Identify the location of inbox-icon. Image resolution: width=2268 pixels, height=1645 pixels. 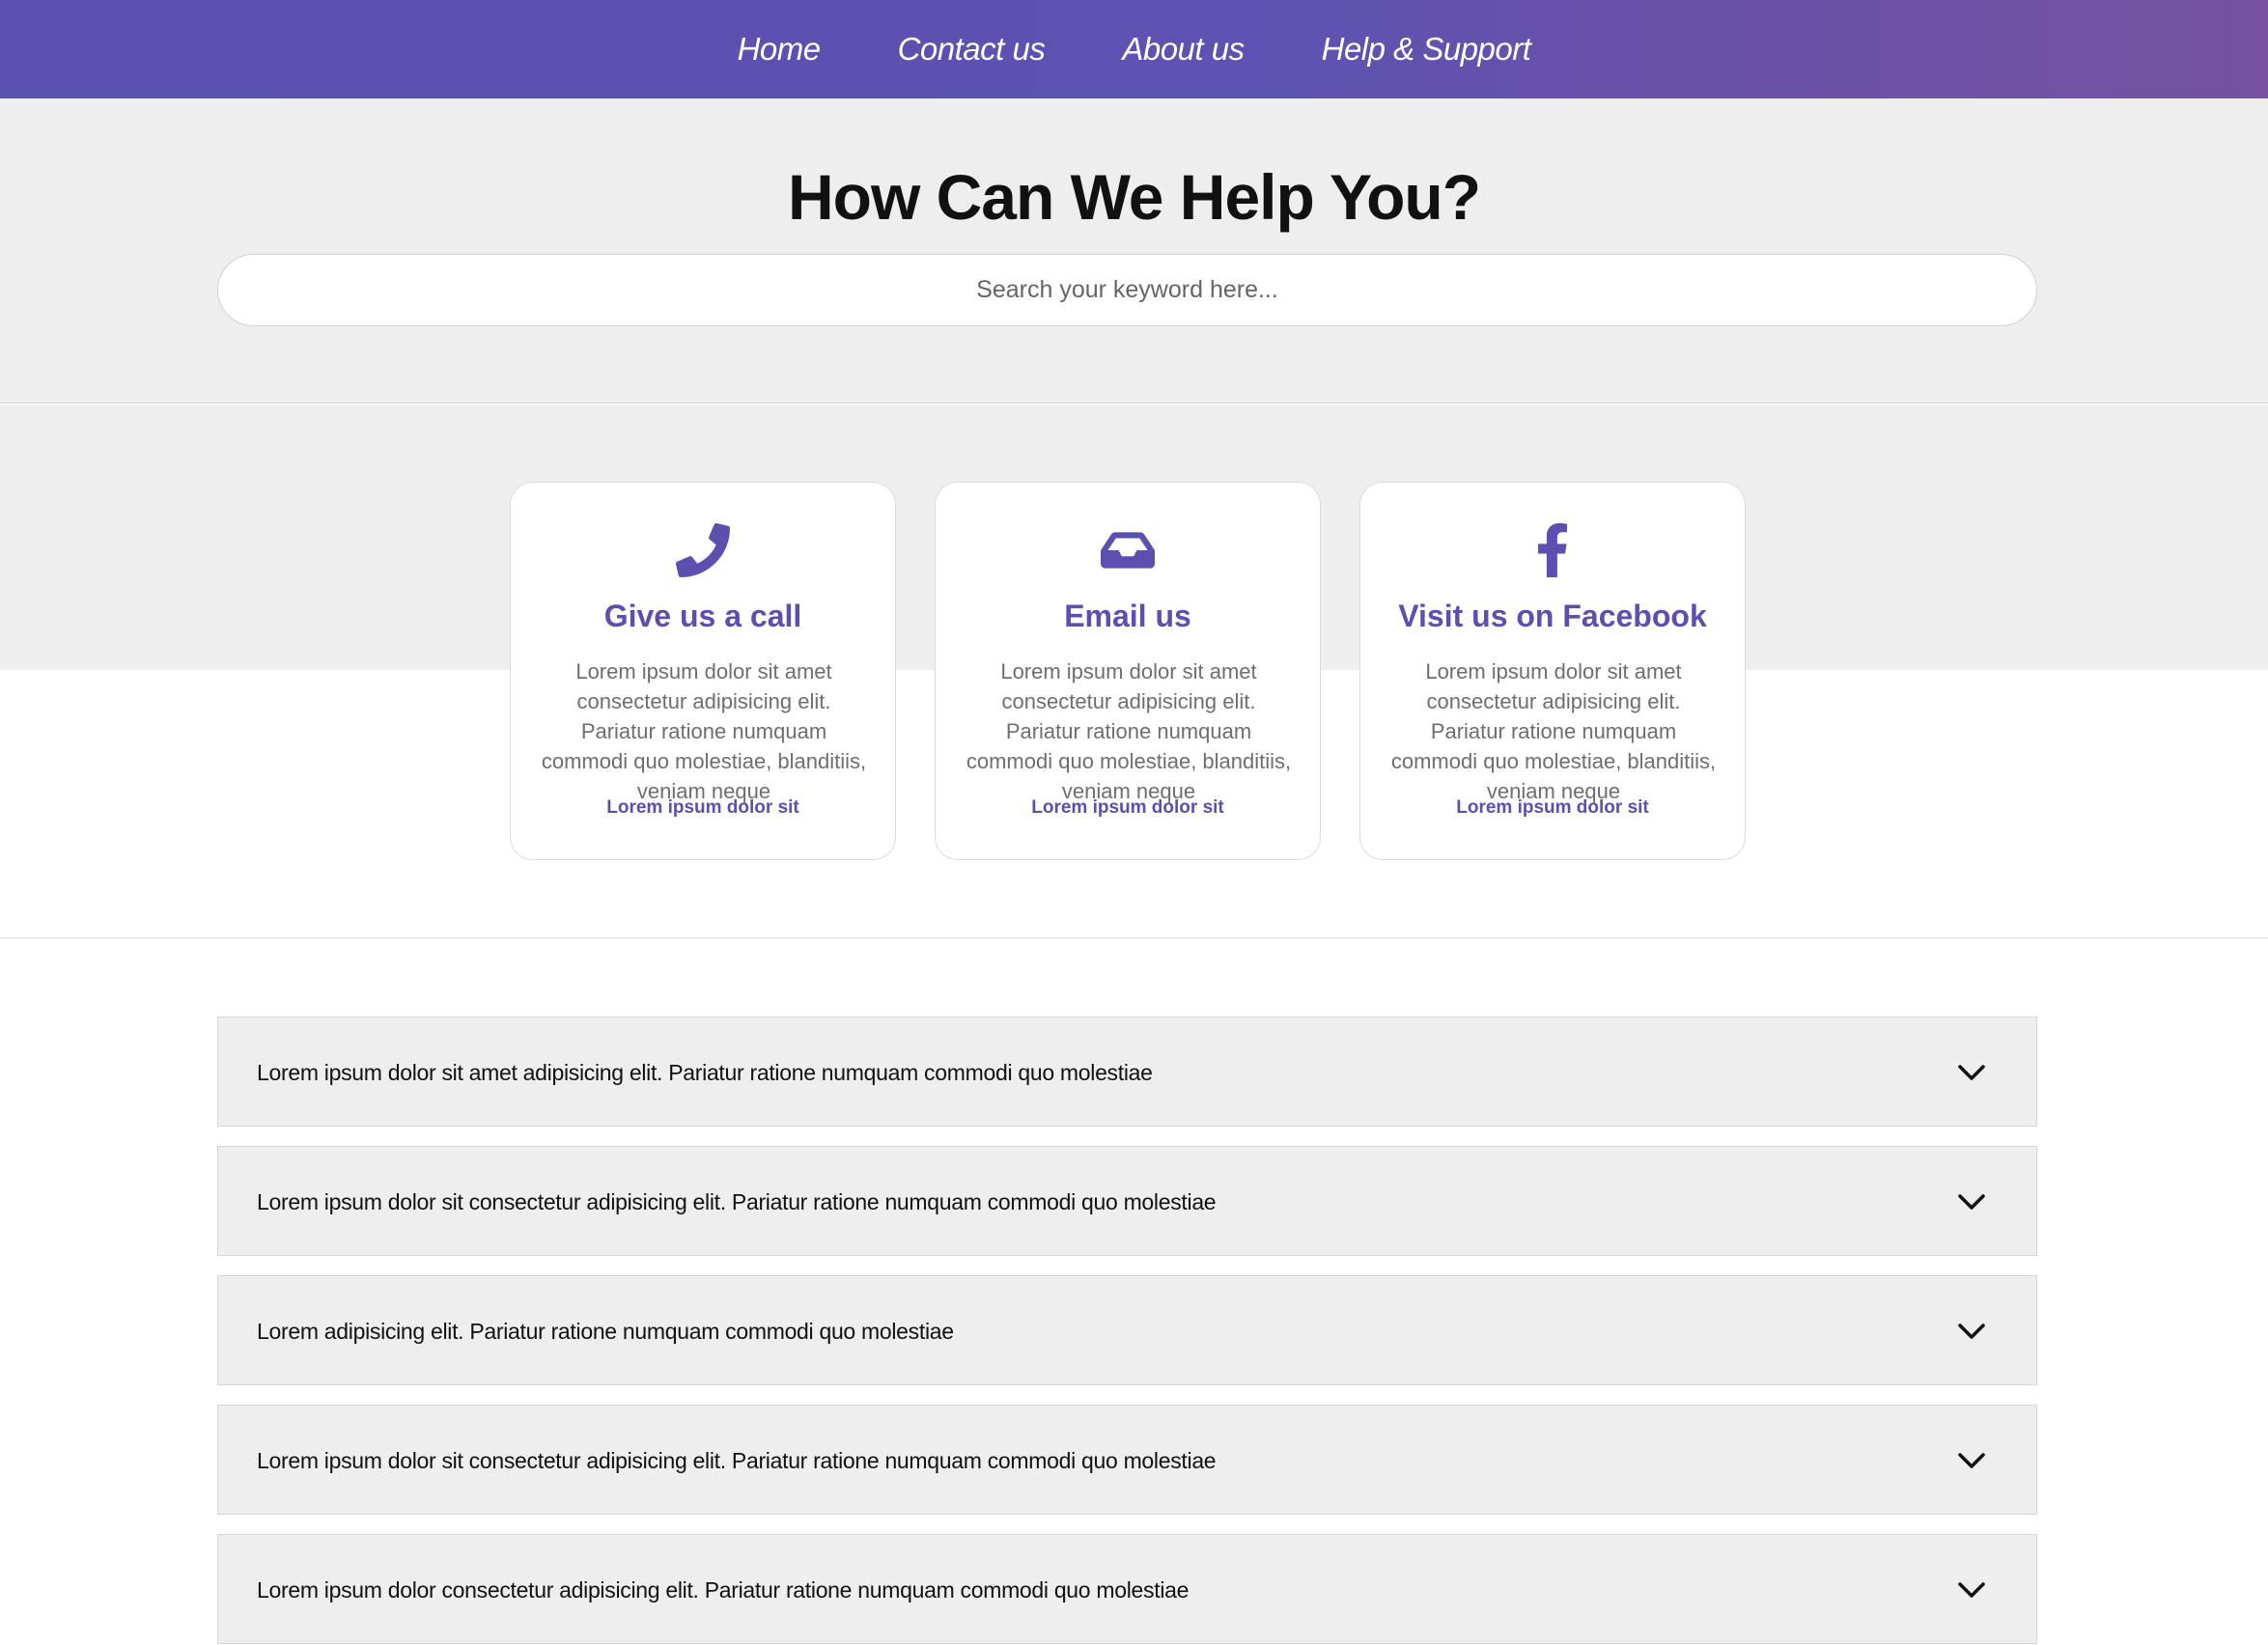
(1128, 550).